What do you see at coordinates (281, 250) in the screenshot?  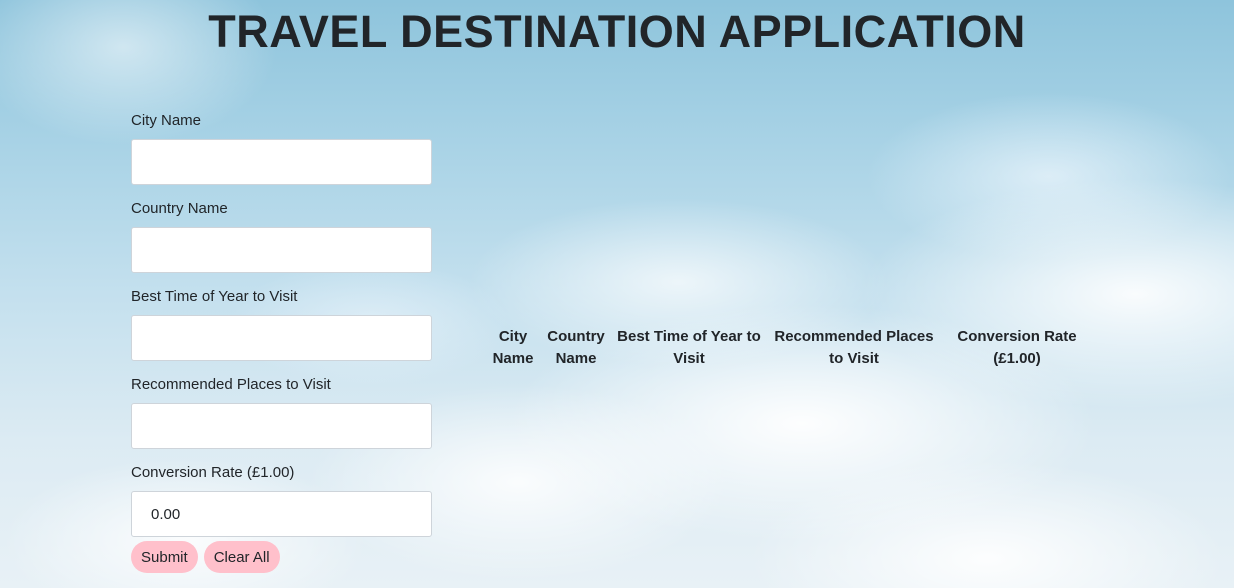 I see `country-name-input` at bounding box center [281, 250].